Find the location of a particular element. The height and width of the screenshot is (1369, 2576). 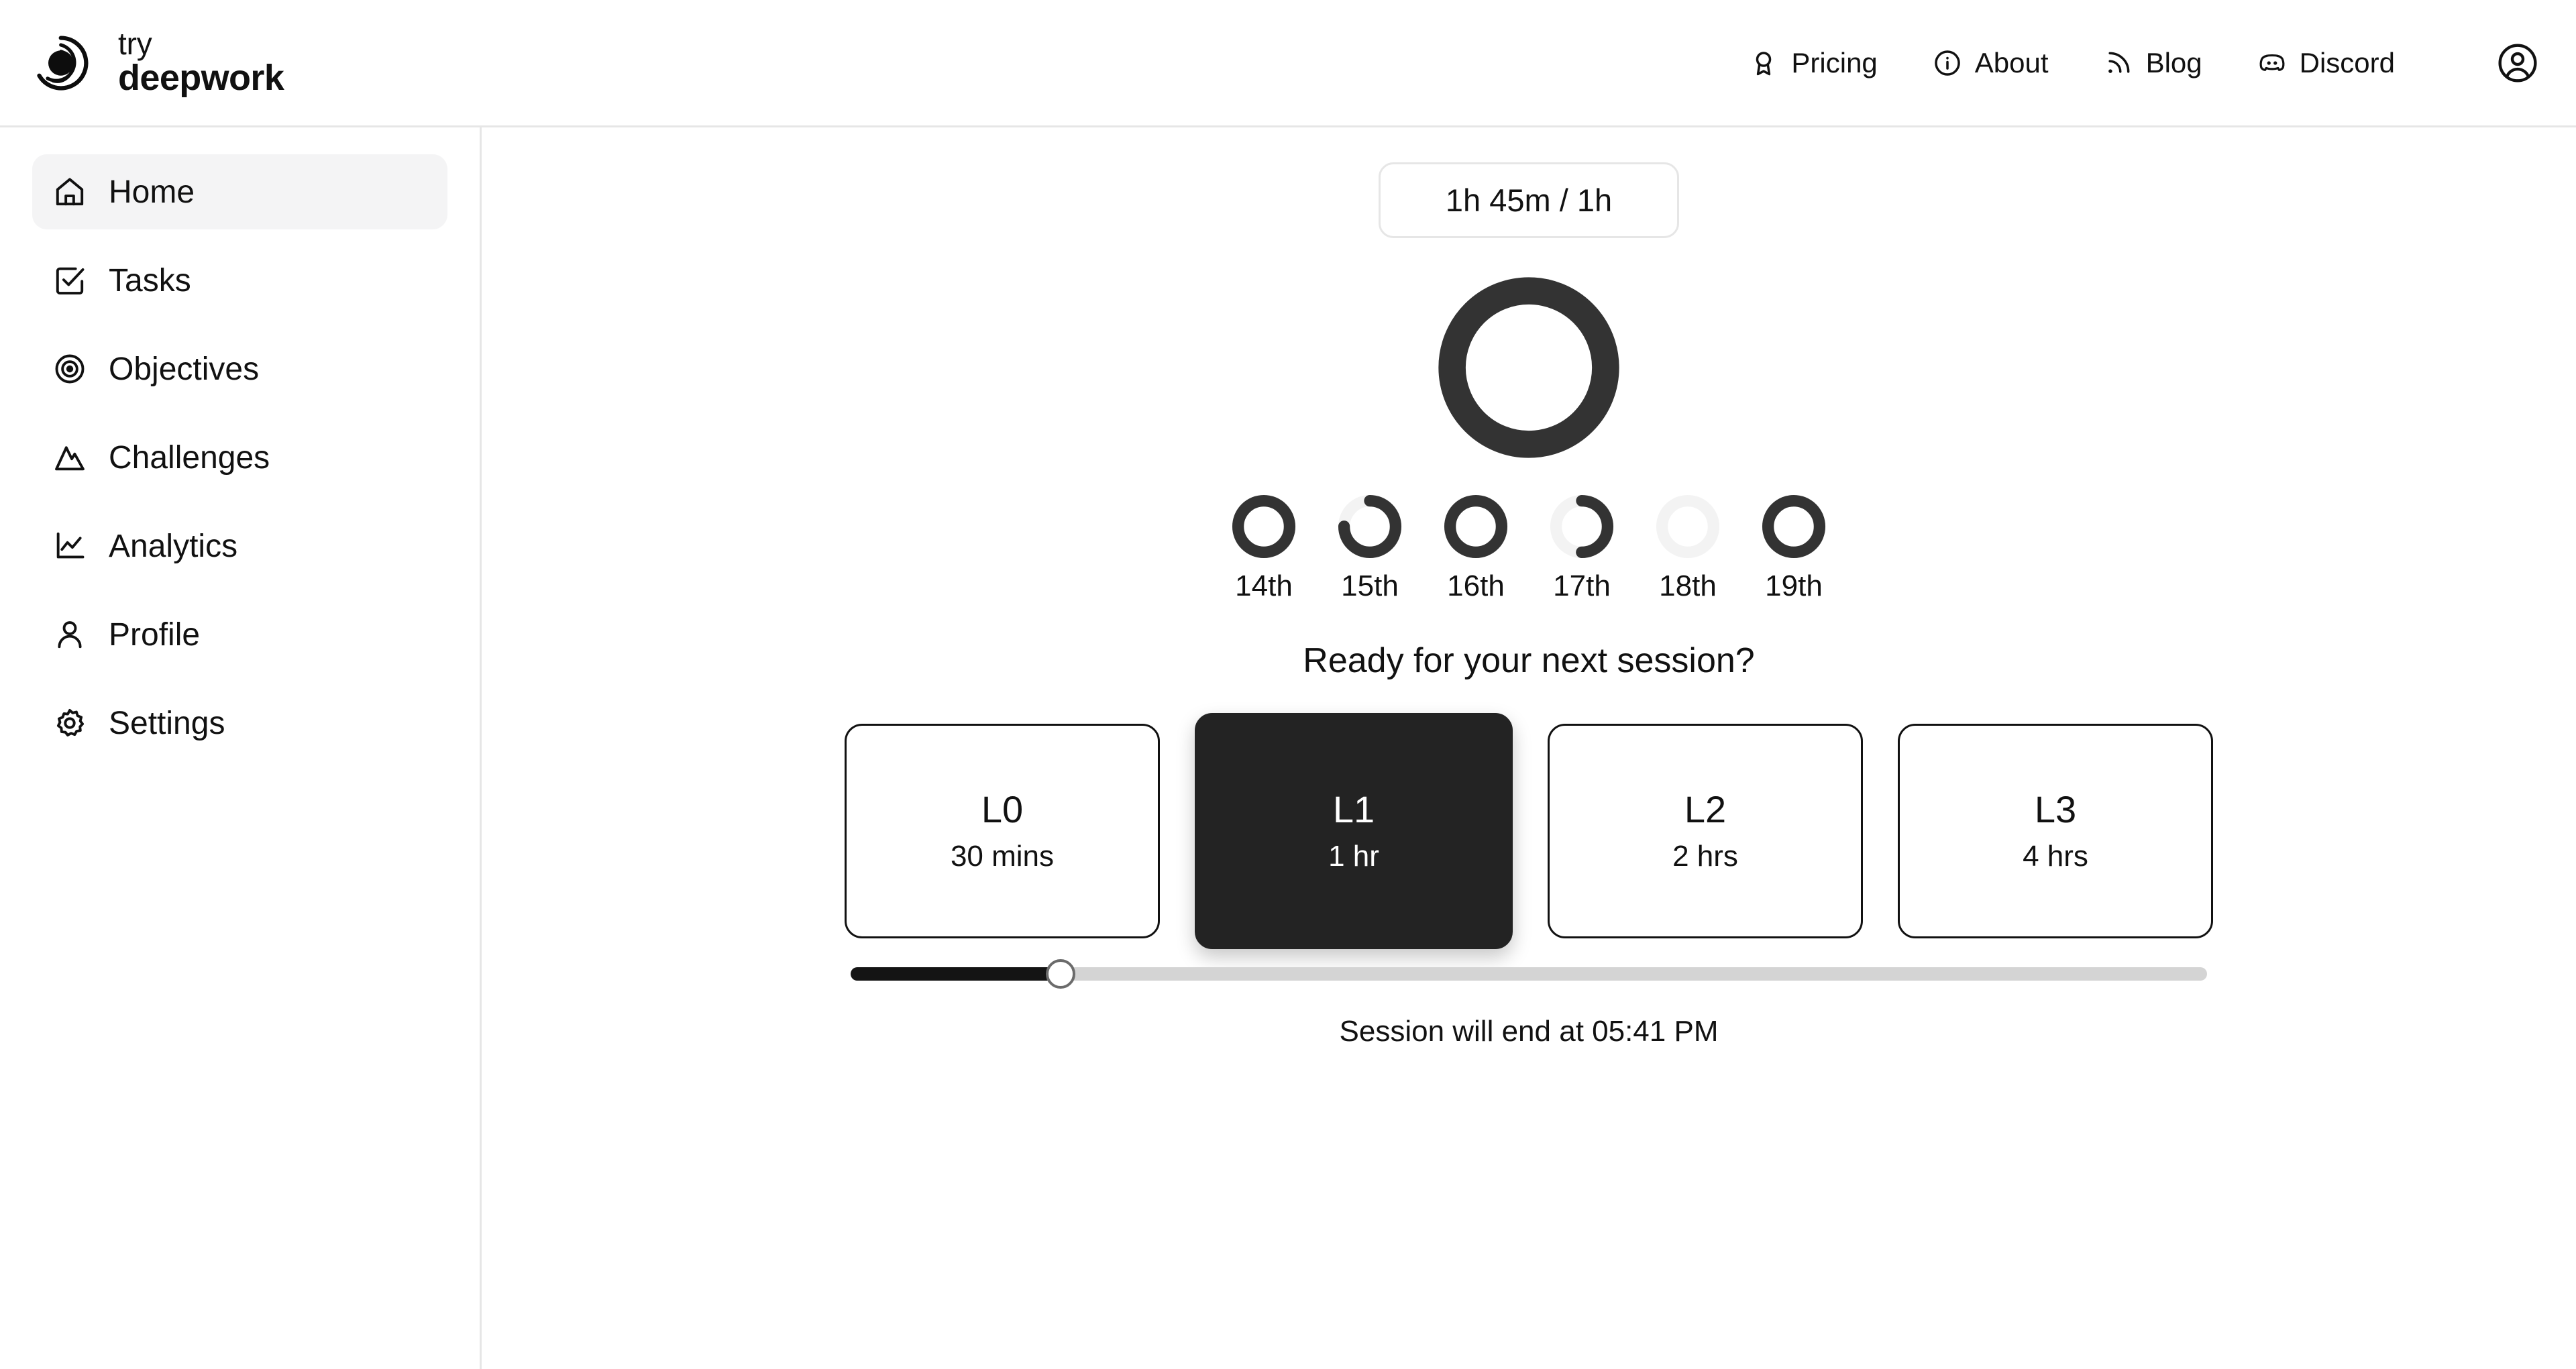

sidebar-item-tasks: Tasks is located at coordinates (239, 280).